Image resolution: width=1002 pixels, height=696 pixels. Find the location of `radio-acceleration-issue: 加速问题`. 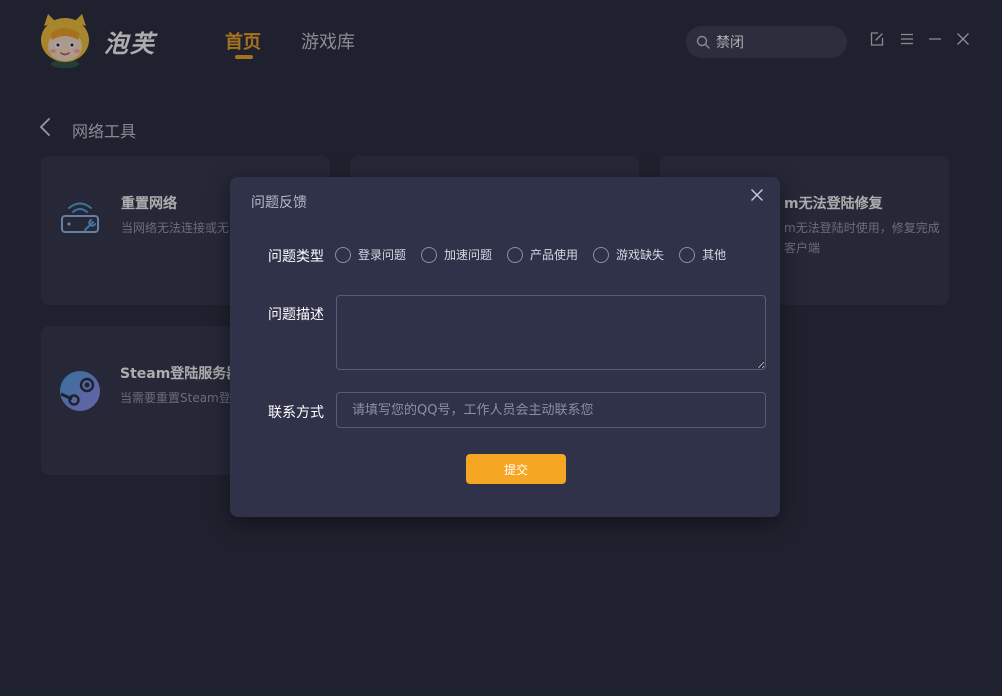

radio-acceleration-issue: 加速问题 is located at coordinates (456, 254).